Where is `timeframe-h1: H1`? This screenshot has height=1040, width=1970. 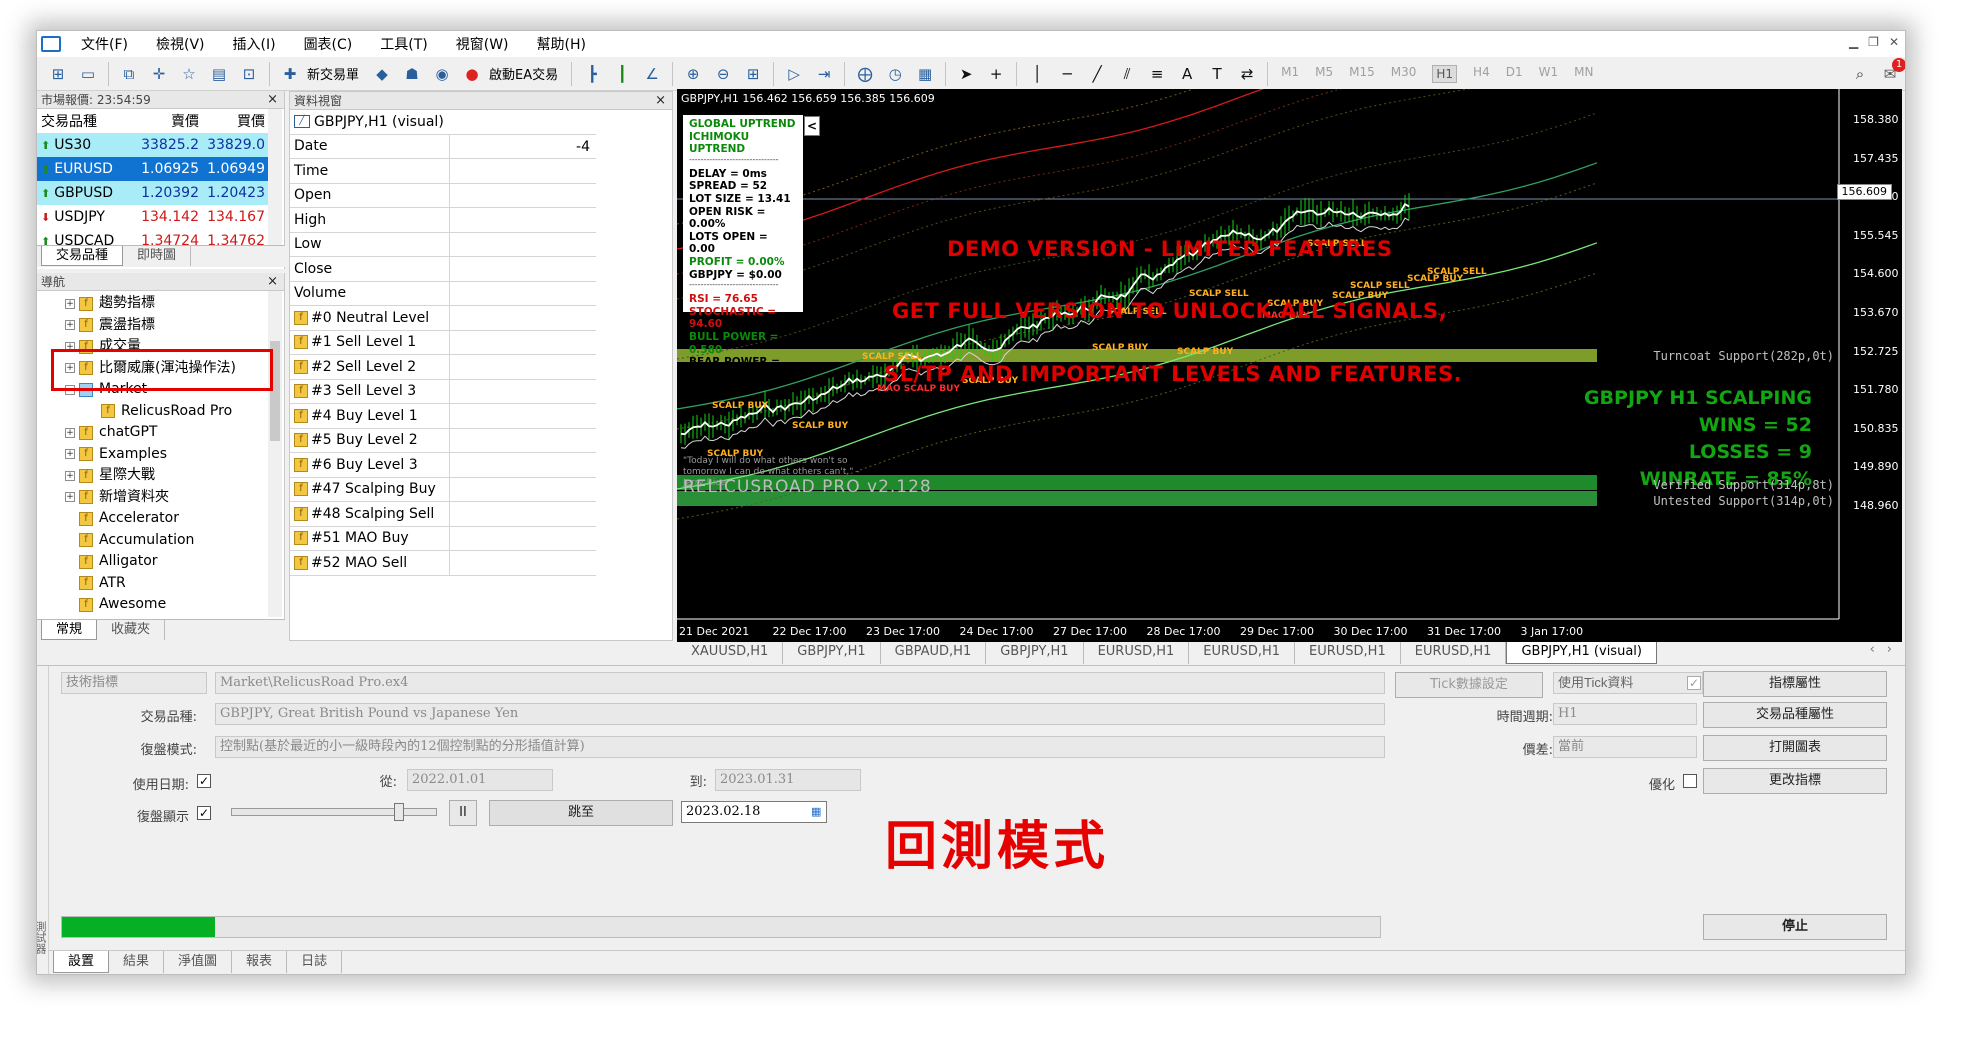
timeframe-h1: H1 is located at coordinates (1445, 73).